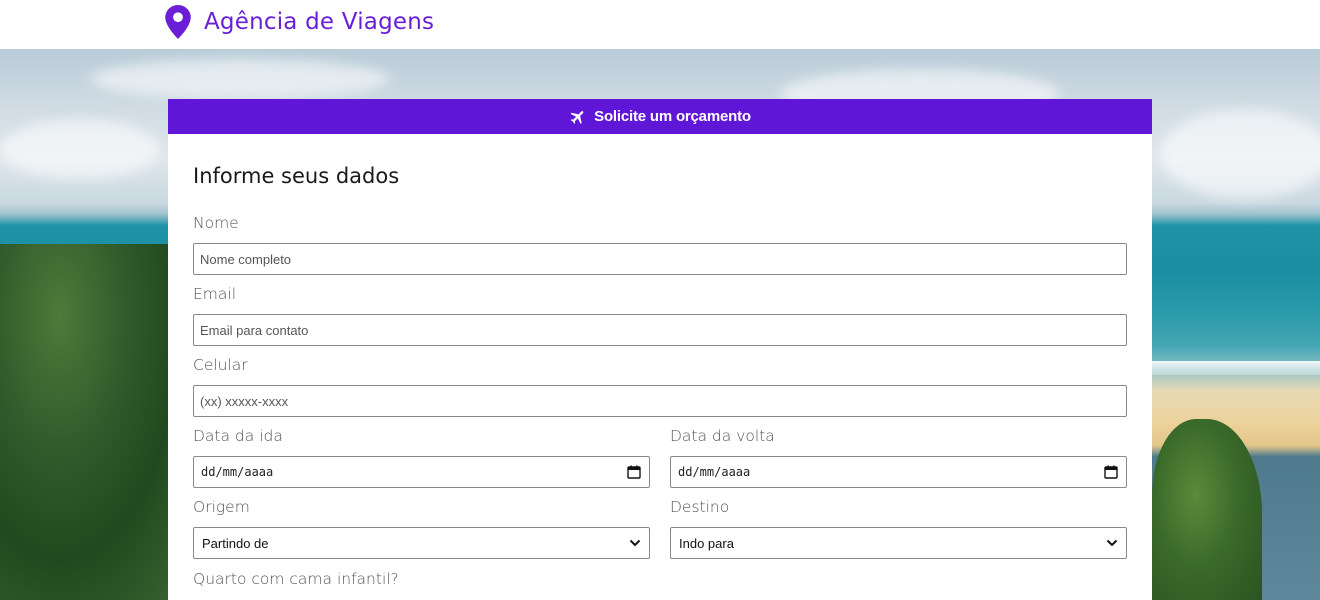 The height and width of the screenshot is (600, 1320). I want to click on form-header: Solicite um orçamento, so click(660, 116).